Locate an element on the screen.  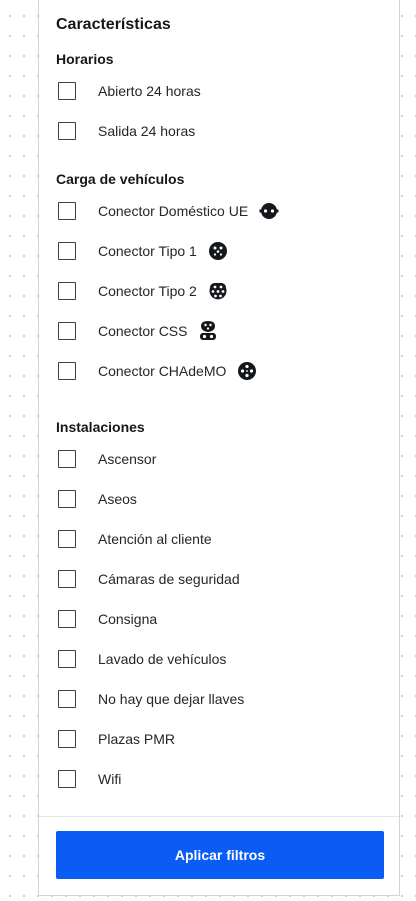
type2-plug-icon is located at coordinates (218, 291).